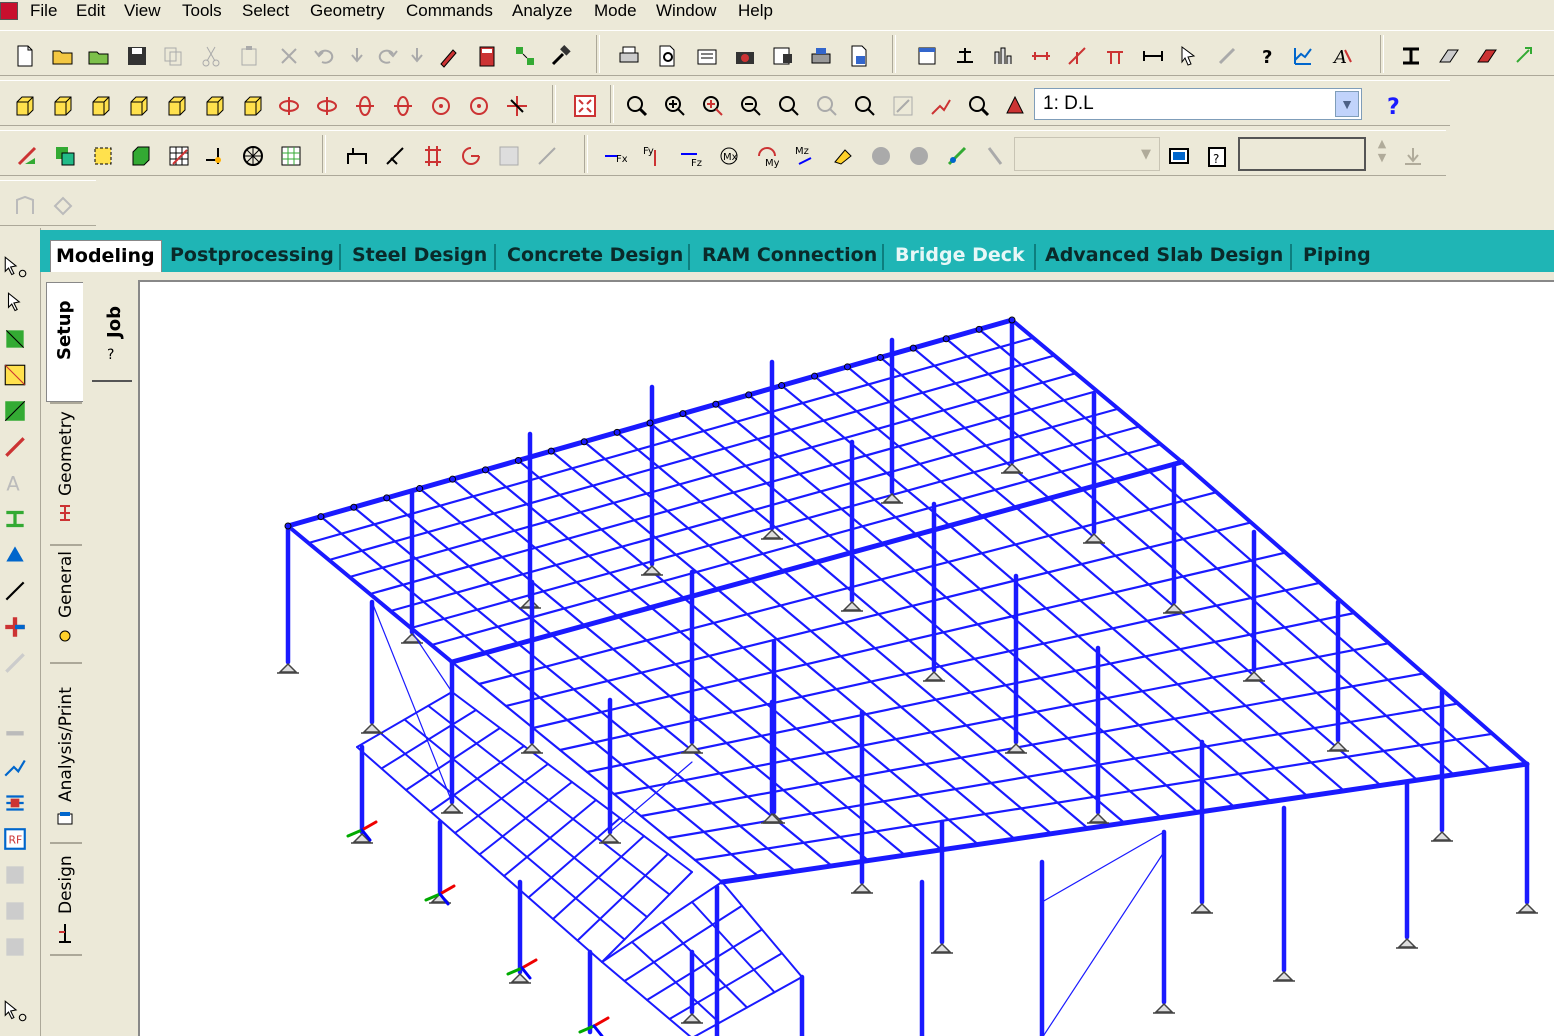 Image resolution: width=1554 pixels, height=1036 pixels. Describe the element at coordinates (357, 56) in the screenshot. I see `undo-dropdown-icon` at that location.